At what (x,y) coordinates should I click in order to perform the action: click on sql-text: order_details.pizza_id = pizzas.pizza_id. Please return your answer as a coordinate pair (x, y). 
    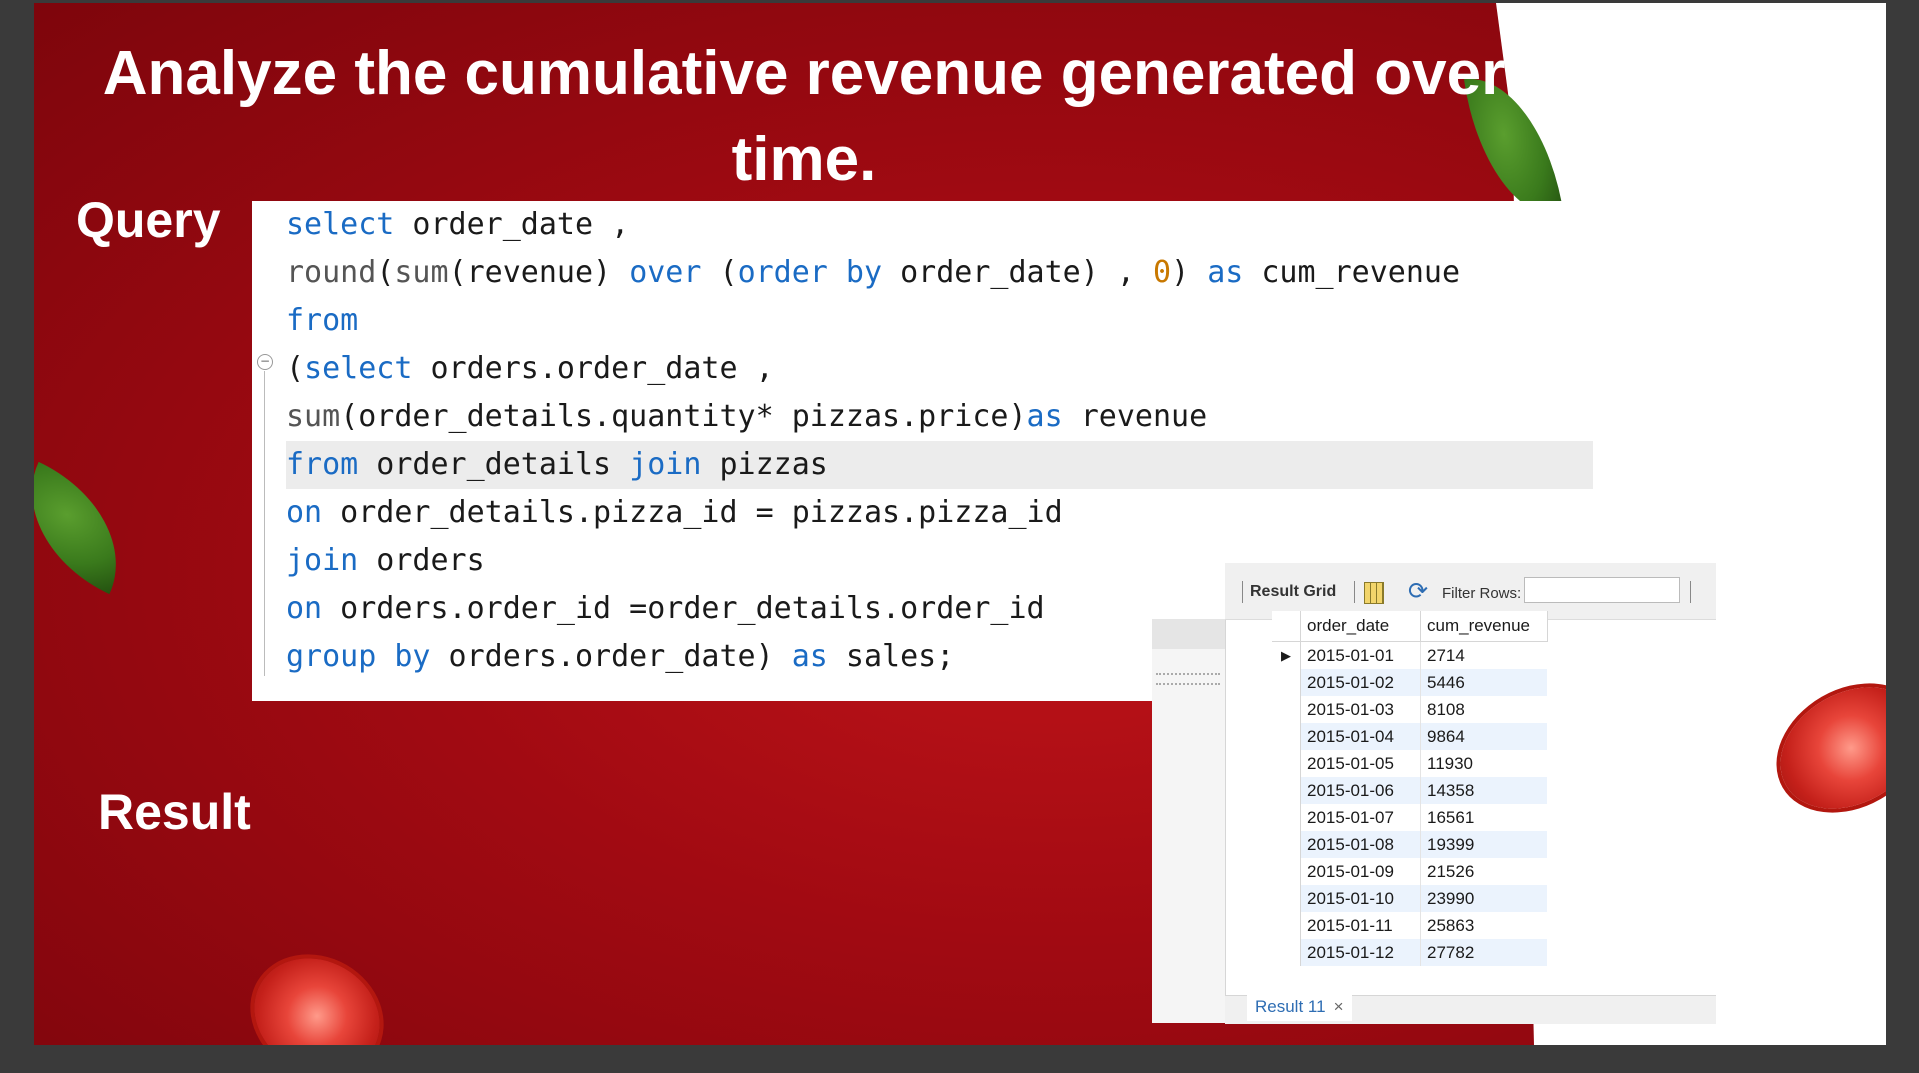
    Looking at the image, I should click on (692, 512).